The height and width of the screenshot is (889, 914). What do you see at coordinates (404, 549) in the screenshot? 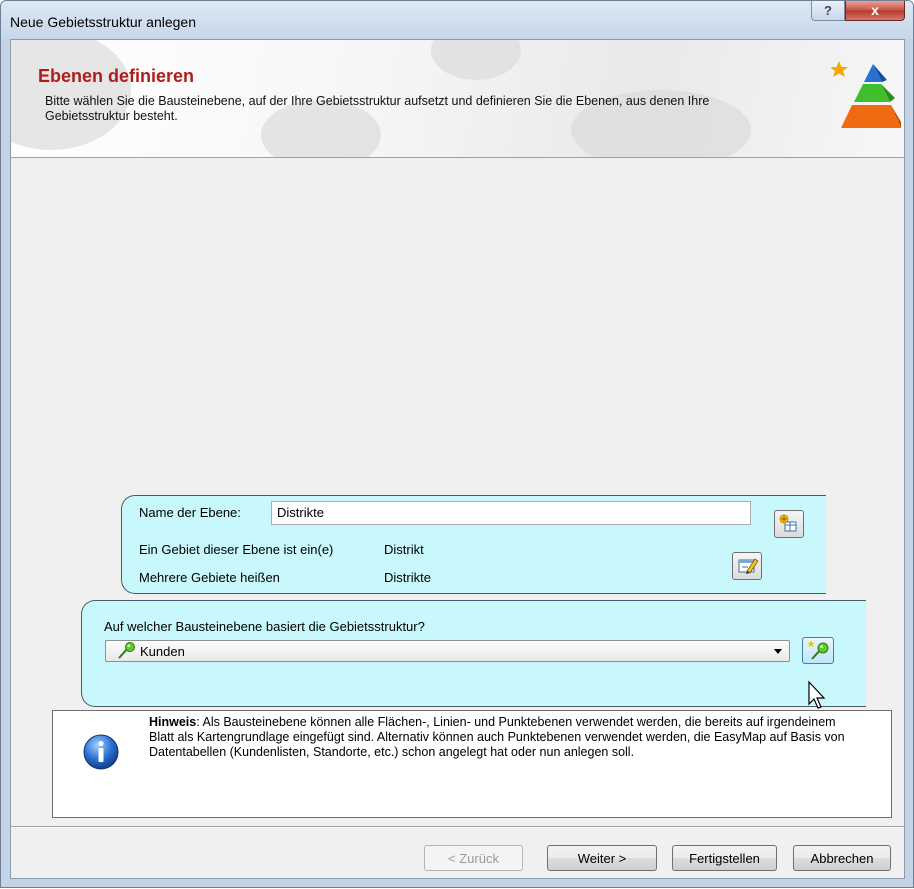
I see `singular-value: Distrikt` at bounding box center [404, 549].